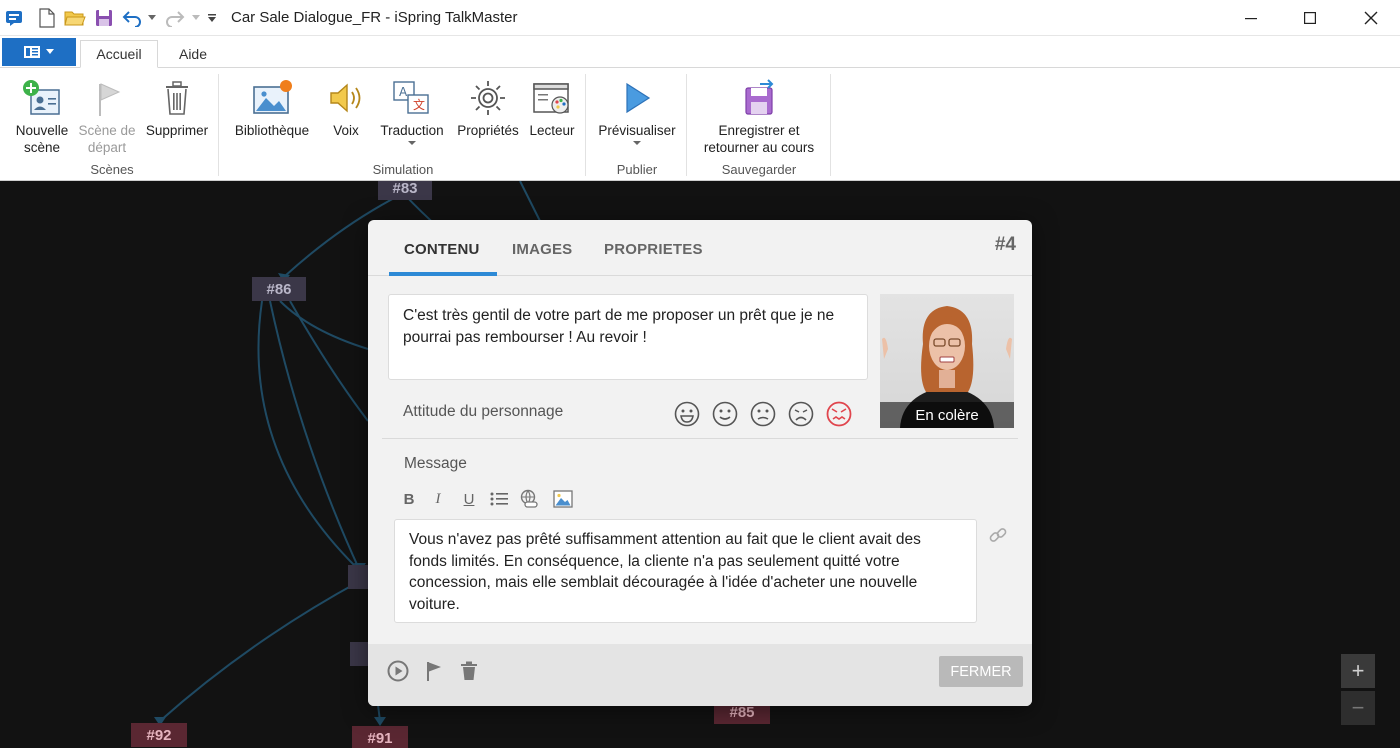  I want to click on undo-dropdown-icon, so click(152, 18).